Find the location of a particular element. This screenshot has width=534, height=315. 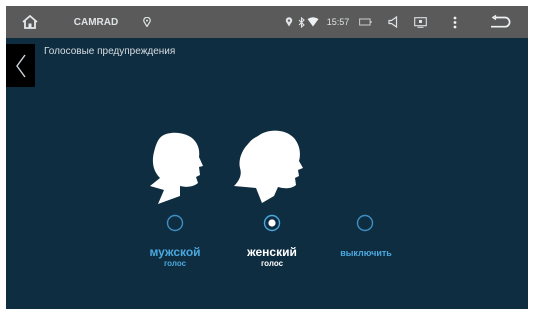

chevron-left-icon is located at coordinates (20, 65).